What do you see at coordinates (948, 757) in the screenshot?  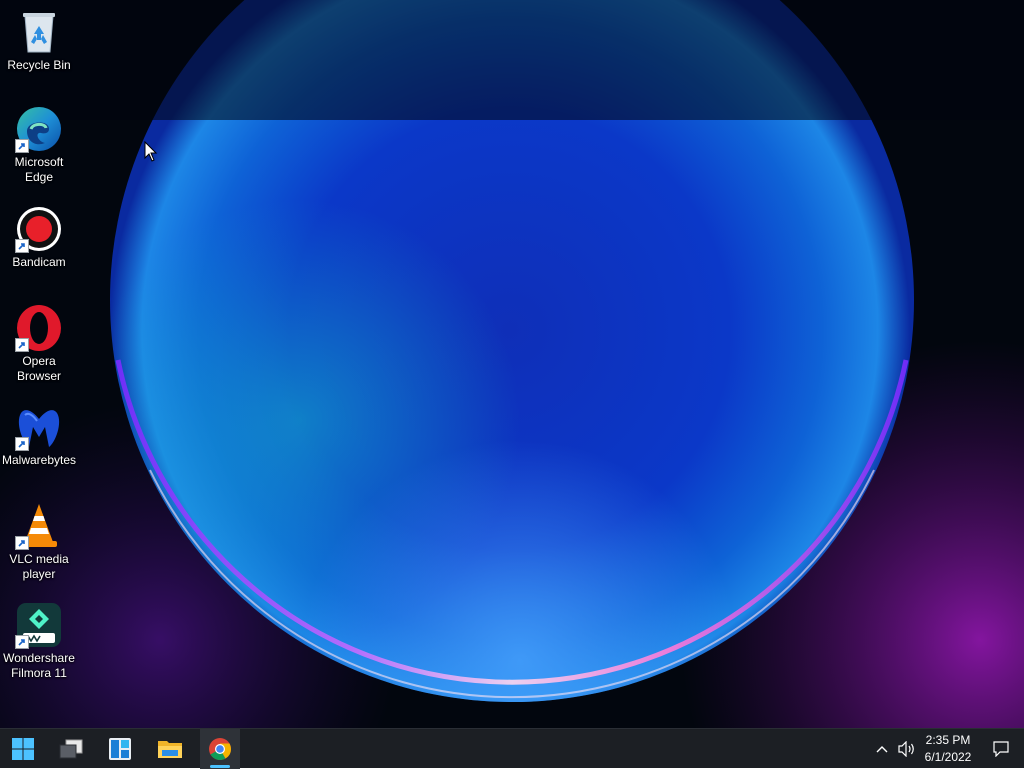 I see `clock-date: 6/1/2022` at bounding box center [948, 757].